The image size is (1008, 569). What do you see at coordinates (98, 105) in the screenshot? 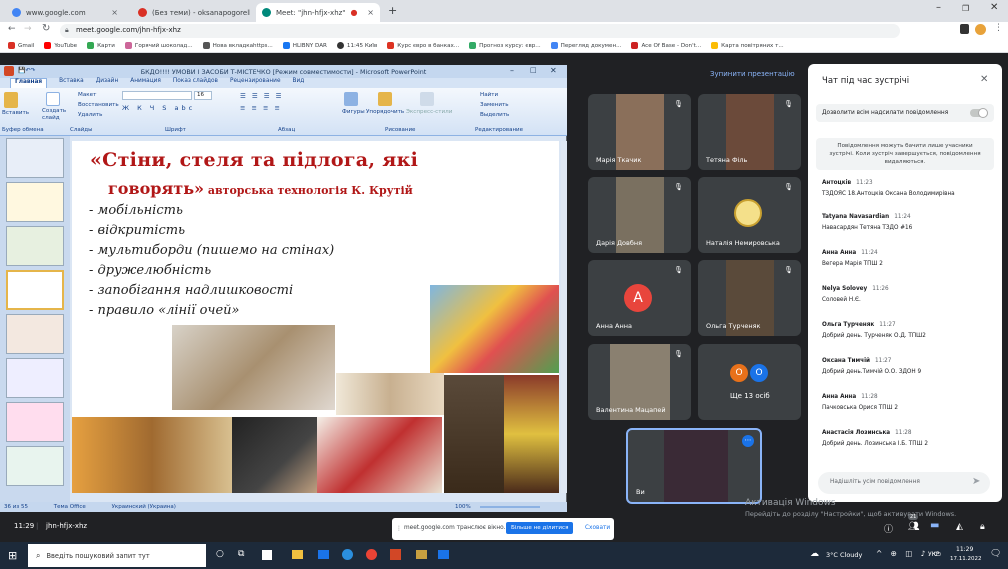
I see `restore-button: Восстановить` at bounding box center [98, 105].